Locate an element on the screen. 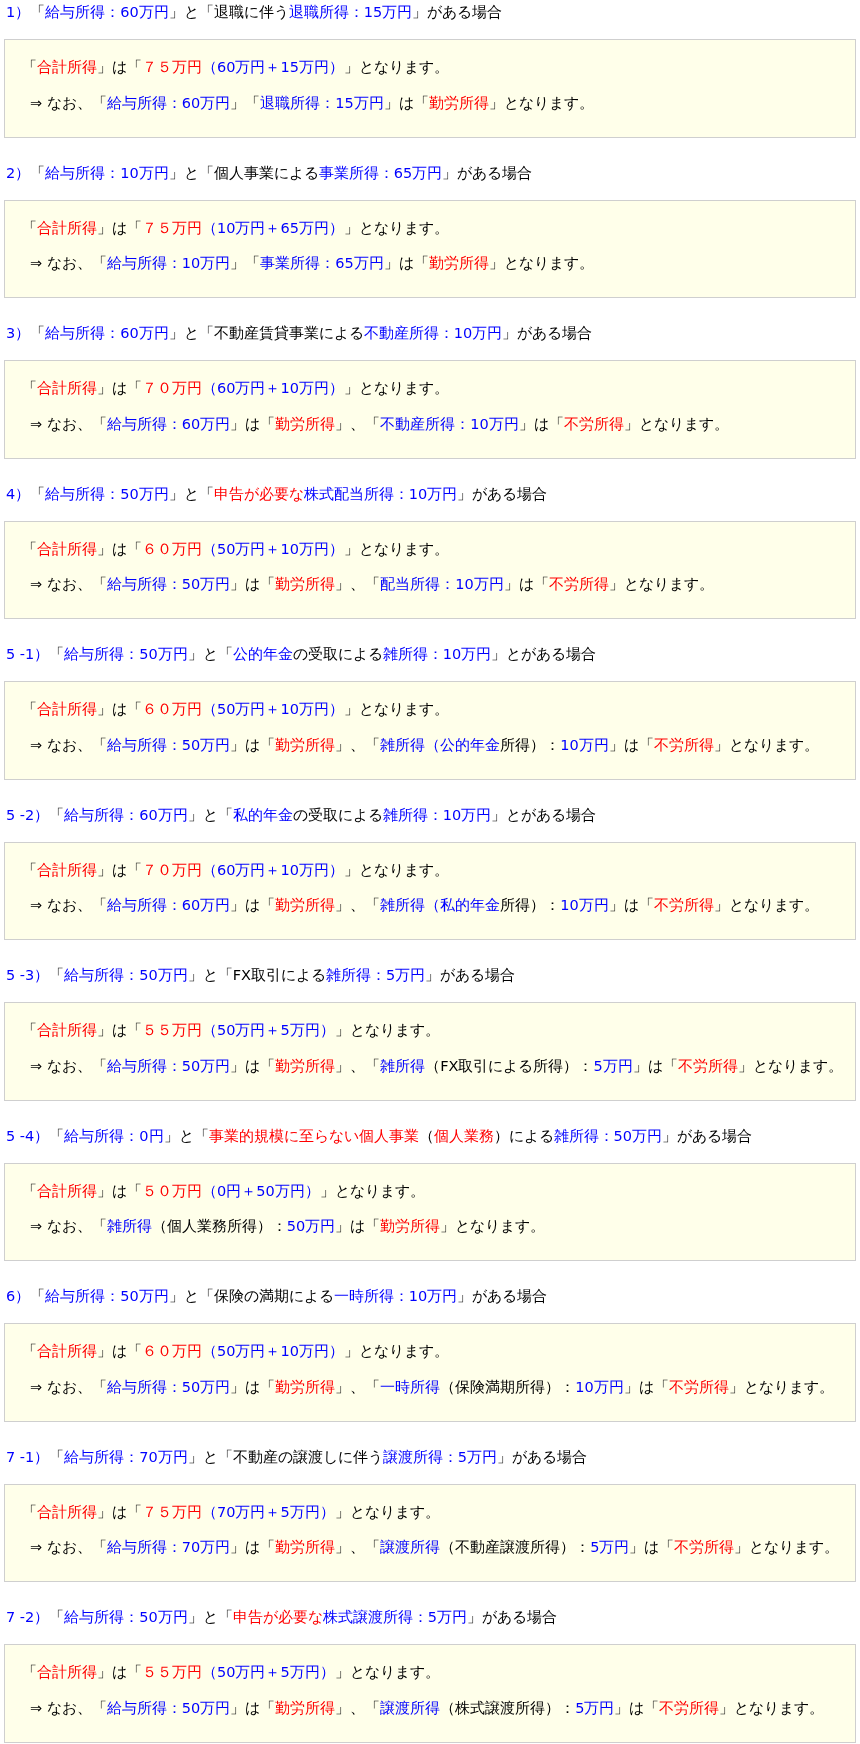 The image size is (860, 1744). total-income-text: 「合計所得」は「７５万円（60万円＋15万円）」となります。 is located at coordinates (236, 67).